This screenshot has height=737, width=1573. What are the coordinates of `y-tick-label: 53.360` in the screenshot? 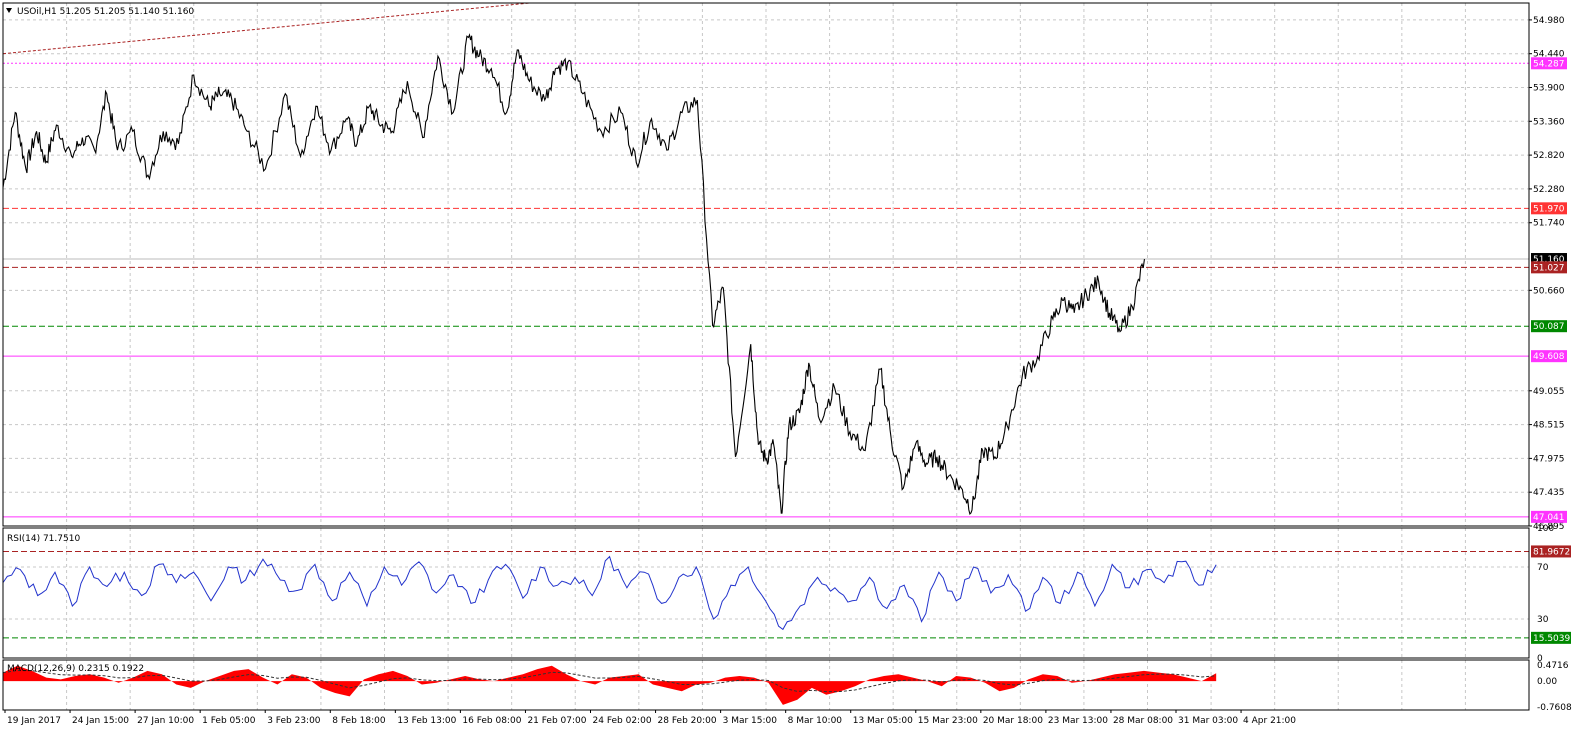 It's located at (1549, 122).